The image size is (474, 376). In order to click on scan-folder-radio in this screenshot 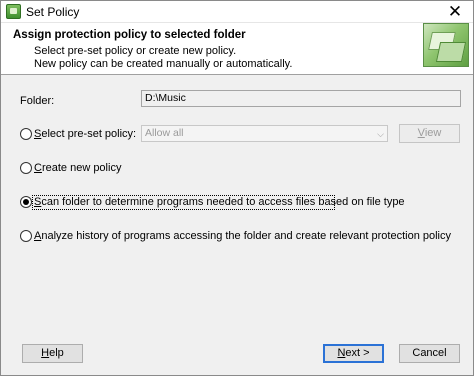, I will do `click(26, 202)`.